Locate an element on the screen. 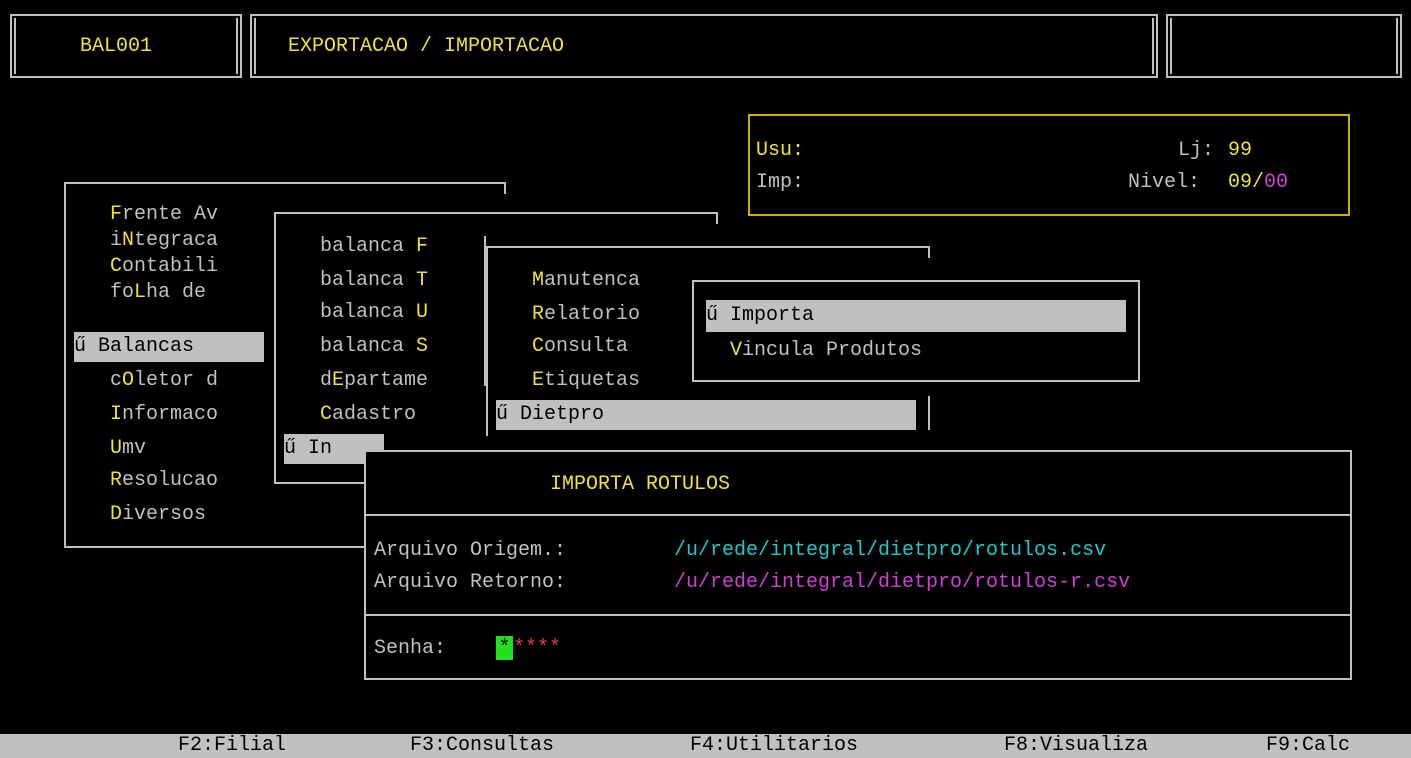 This screenshot has height=758, width=1411. text-cursor: * is located at coordinates (504, 648).